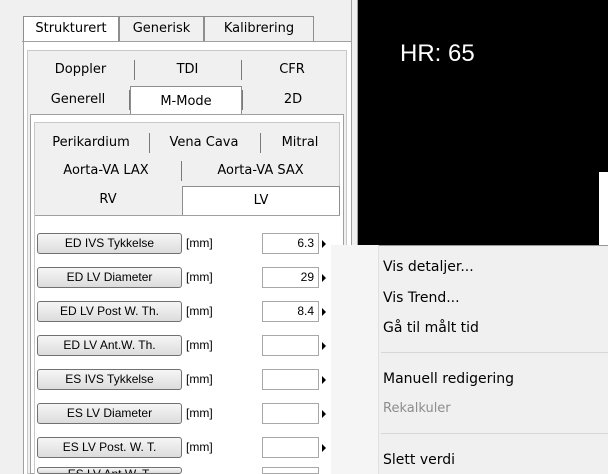 This screenshot has width=608, height=474. I want to click on tab-mitral: Mitral, so click(300, 143).